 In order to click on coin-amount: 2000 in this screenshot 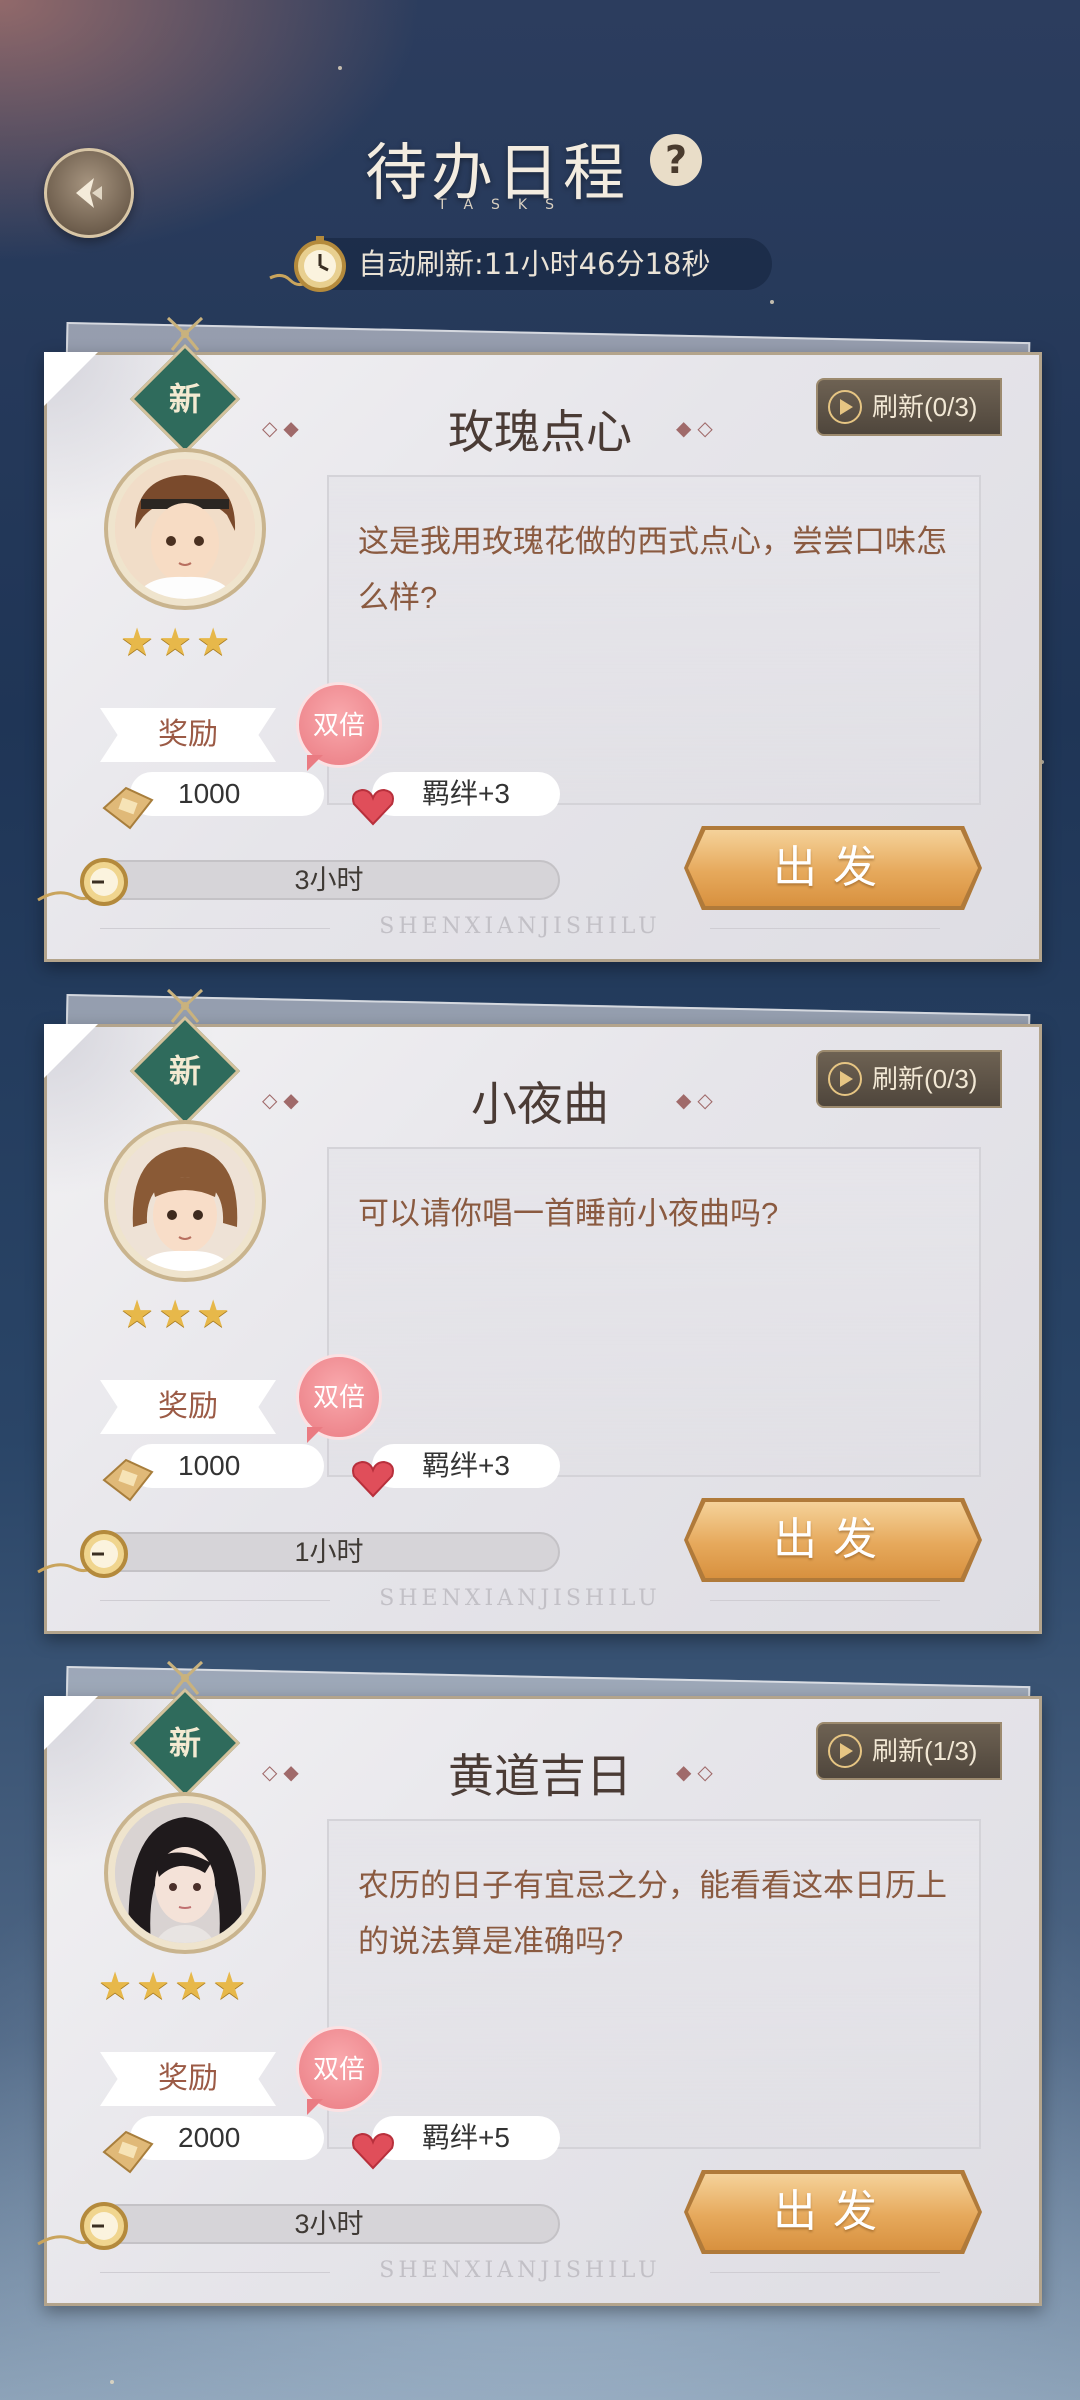, I will do `click(209, 2137)`.